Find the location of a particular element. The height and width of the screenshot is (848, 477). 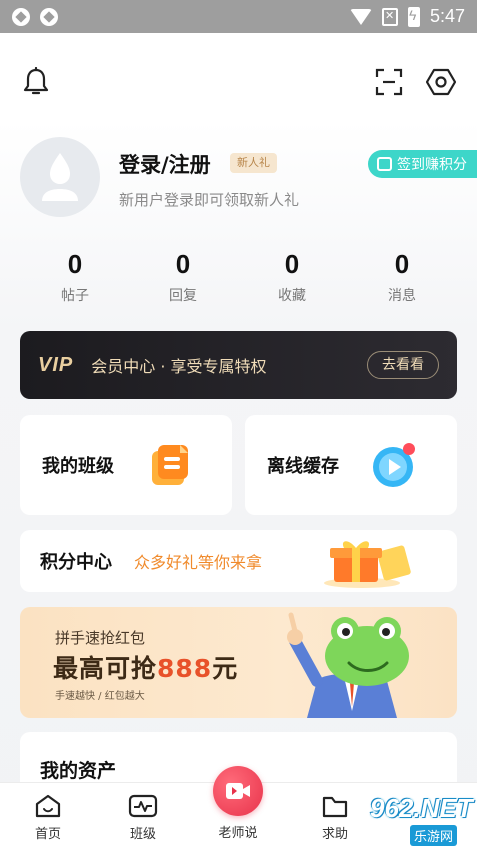

my-assets-title: 我的资产 is located at coordinates (78, 771).